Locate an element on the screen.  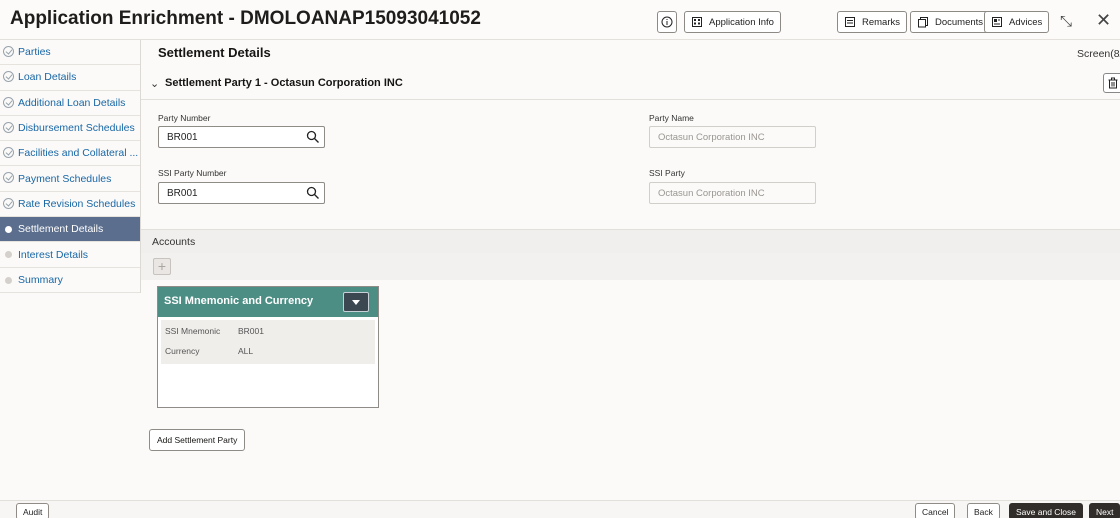
application-info-label: Application Info is located at coordinates (741, 22).